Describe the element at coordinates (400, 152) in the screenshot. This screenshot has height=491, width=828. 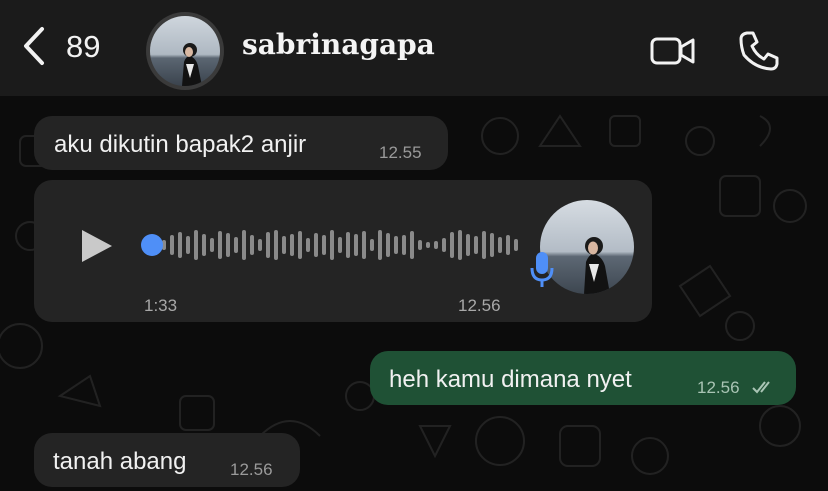
I see `message-time: 12.55` at that location.